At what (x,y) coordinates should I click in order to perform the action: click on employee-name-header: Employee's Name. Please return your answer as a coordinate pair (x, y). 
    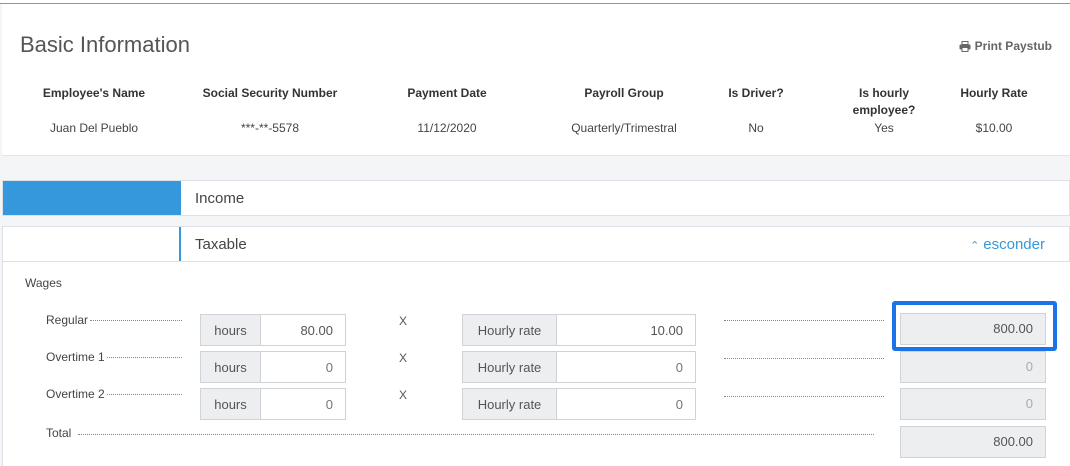
    Looking at the image, I should click on (94, 93).